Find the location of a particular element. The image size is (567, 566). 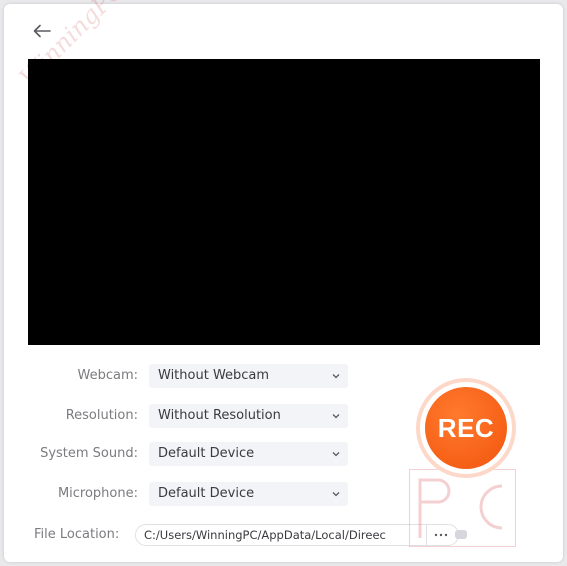

more-horizontal-icon is located at coordinates (440, 535).